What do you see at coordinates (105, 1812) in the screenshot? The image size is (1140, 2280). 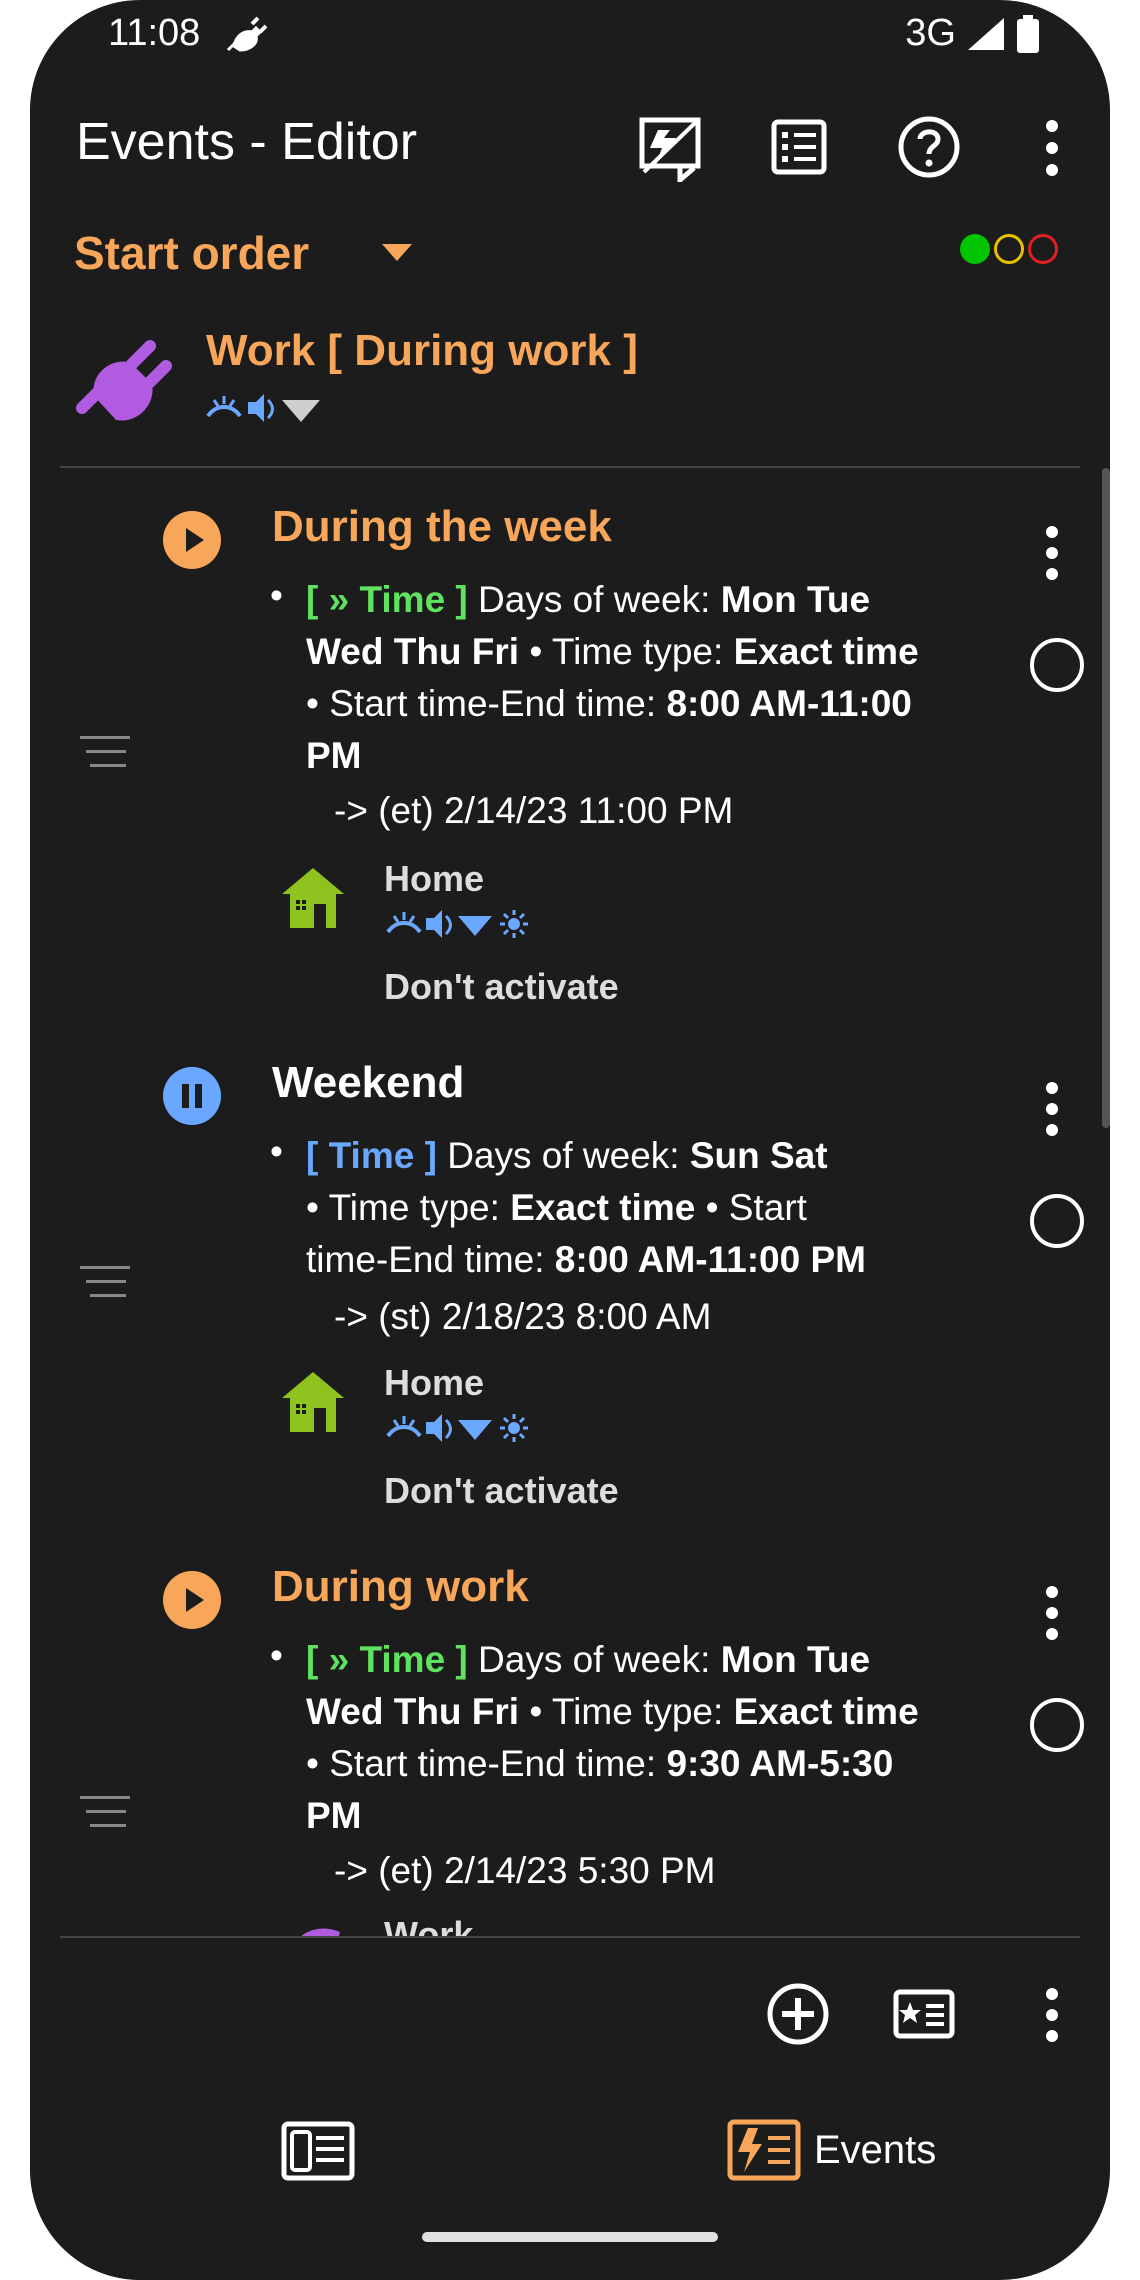 I see `drag-handle-icon` at bounding box center [105, 1812].